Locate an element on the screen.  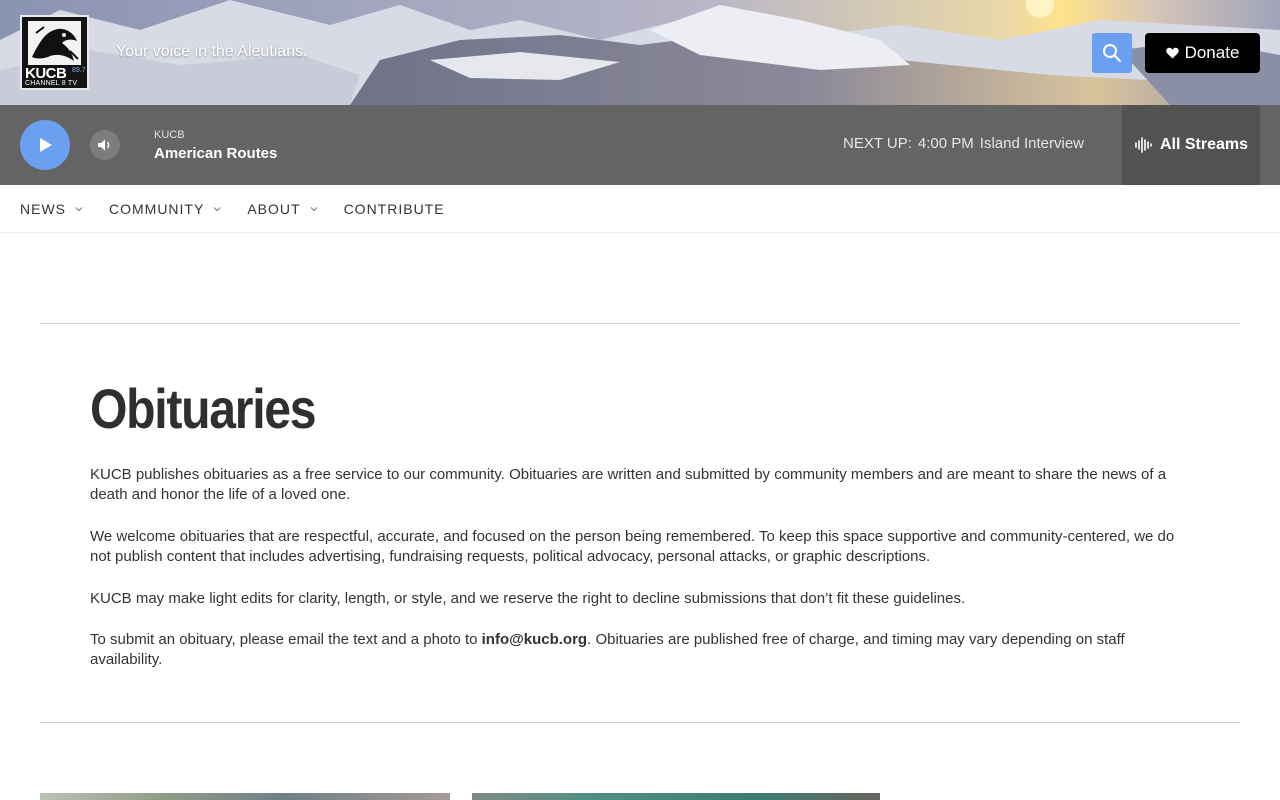
waveform-icon is located at coordinates (1143, 145).